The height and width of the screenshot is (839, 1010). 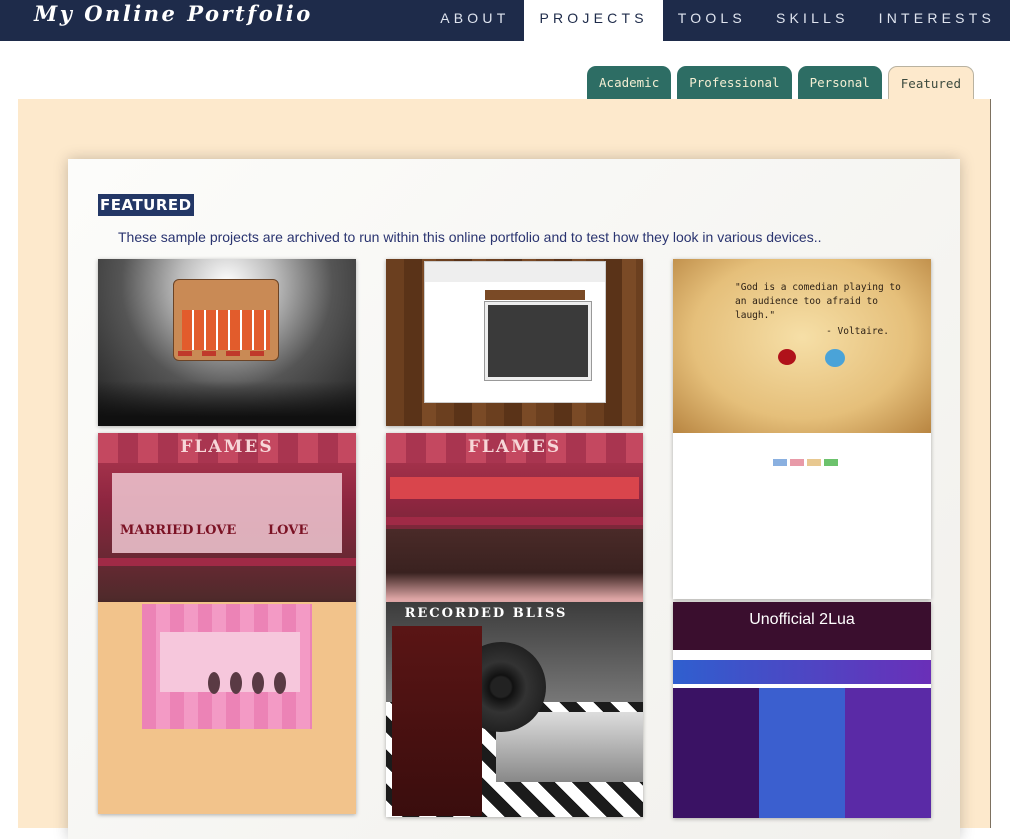 What do you see at coordinates (734, 82) in the screenshot?
I see `tab-professional: Professional` at bounding box center [734, 82].